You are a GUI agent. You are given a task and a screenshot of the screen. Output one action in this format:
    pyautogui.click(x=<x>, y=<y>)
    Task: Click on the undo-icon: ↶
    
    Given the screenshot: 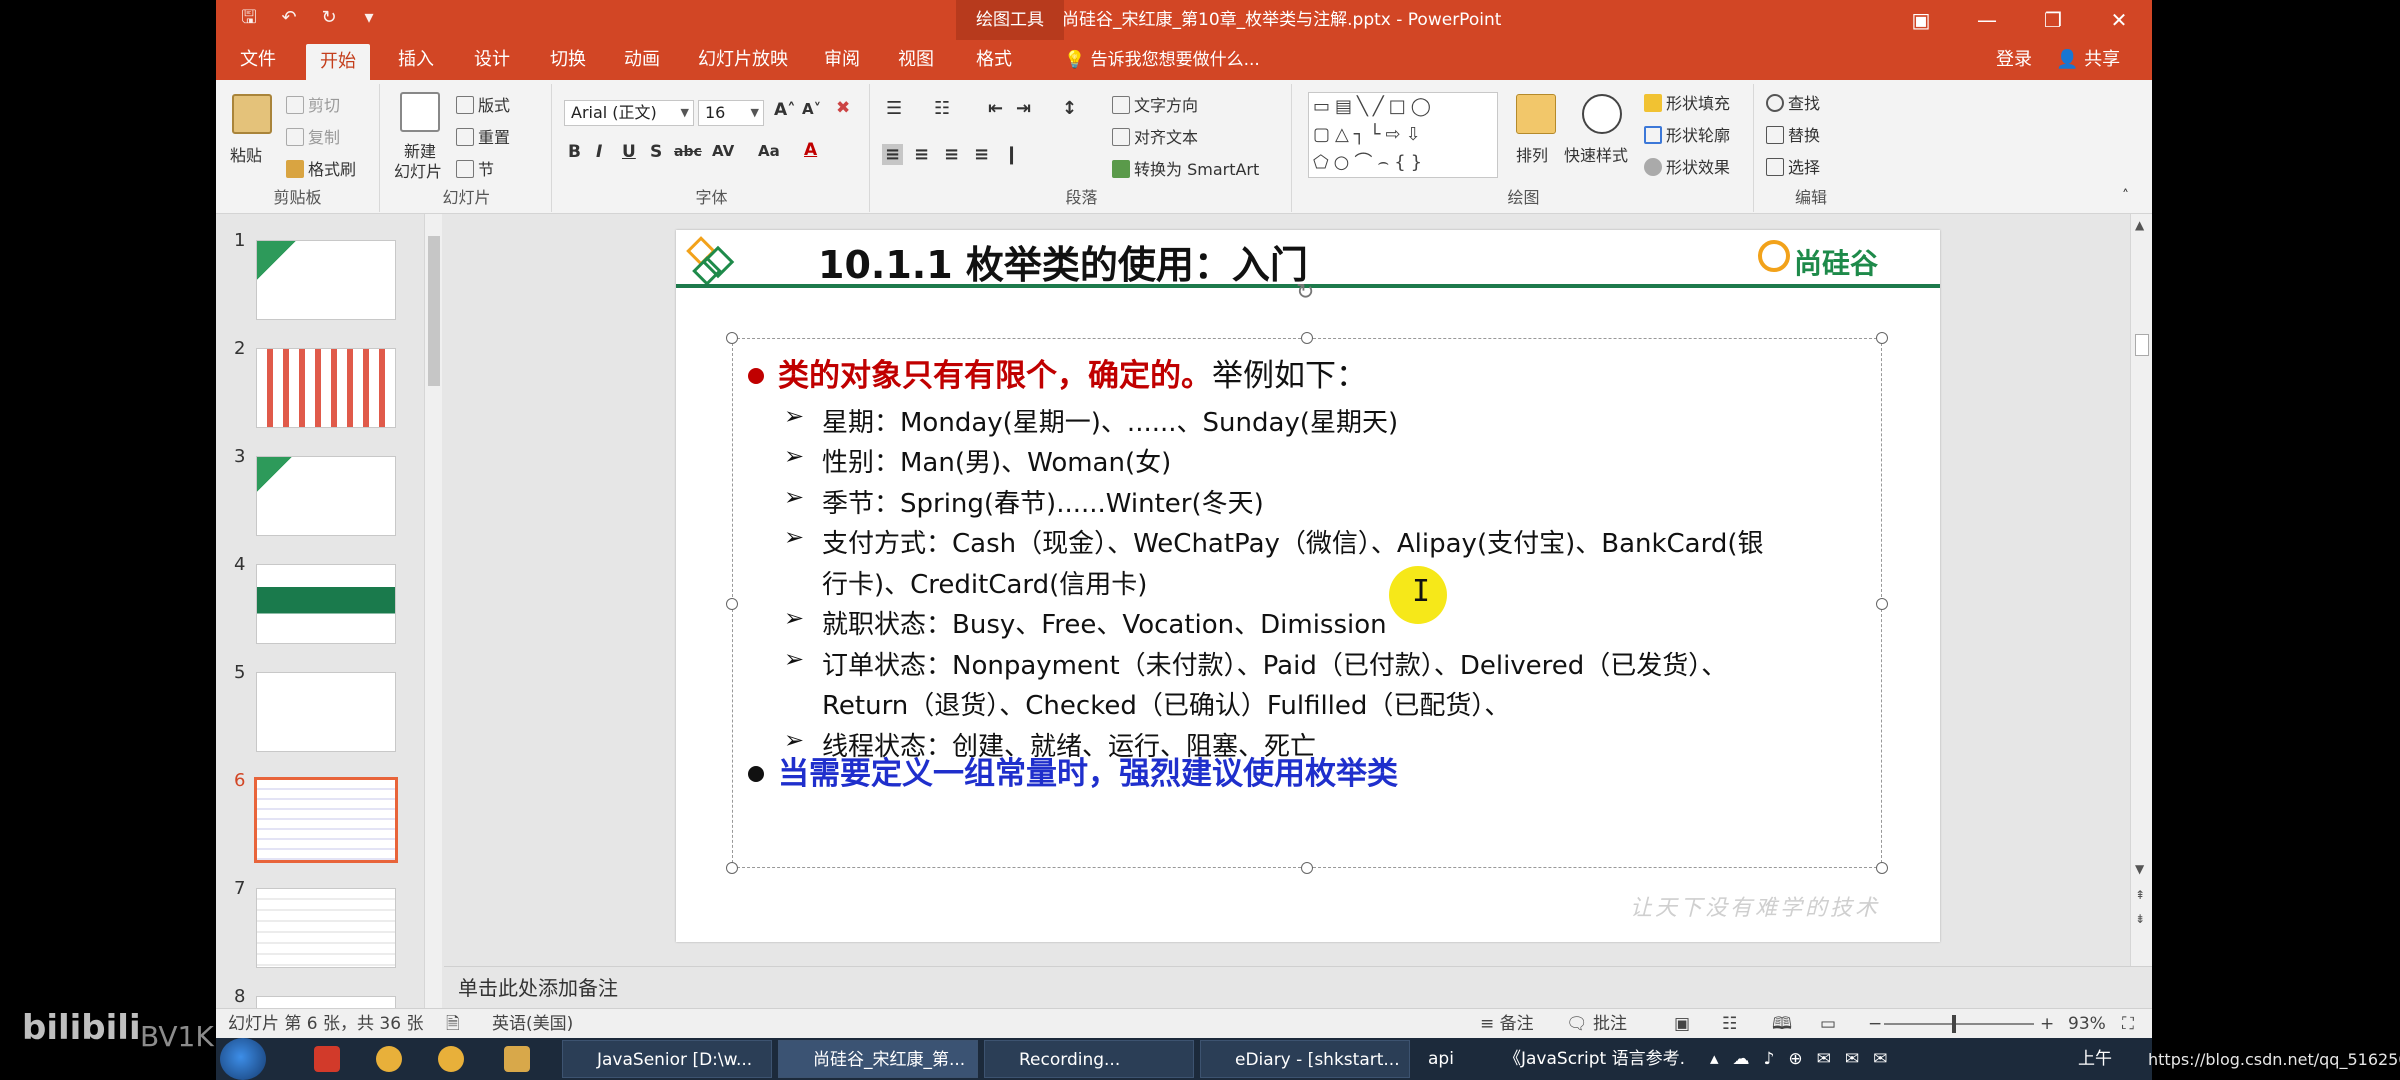 What is the action you would take?
    pyautogui.click(x=289, y=18)
    